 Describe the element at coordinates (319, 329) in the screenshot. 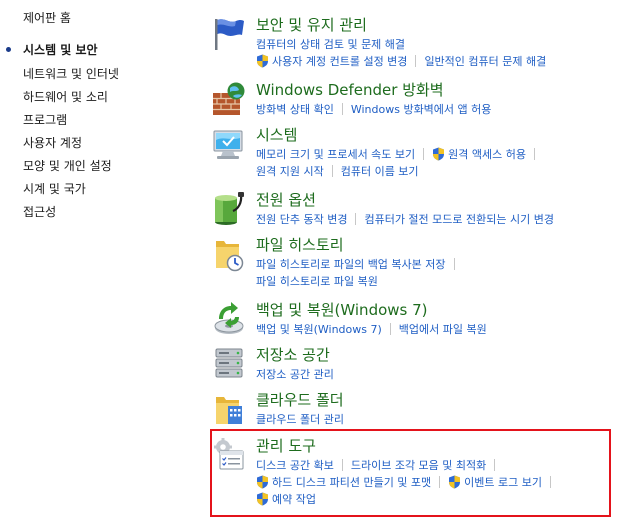

I see `link-backup-restore: 백업 및 복원(Windows 7)` at that location.